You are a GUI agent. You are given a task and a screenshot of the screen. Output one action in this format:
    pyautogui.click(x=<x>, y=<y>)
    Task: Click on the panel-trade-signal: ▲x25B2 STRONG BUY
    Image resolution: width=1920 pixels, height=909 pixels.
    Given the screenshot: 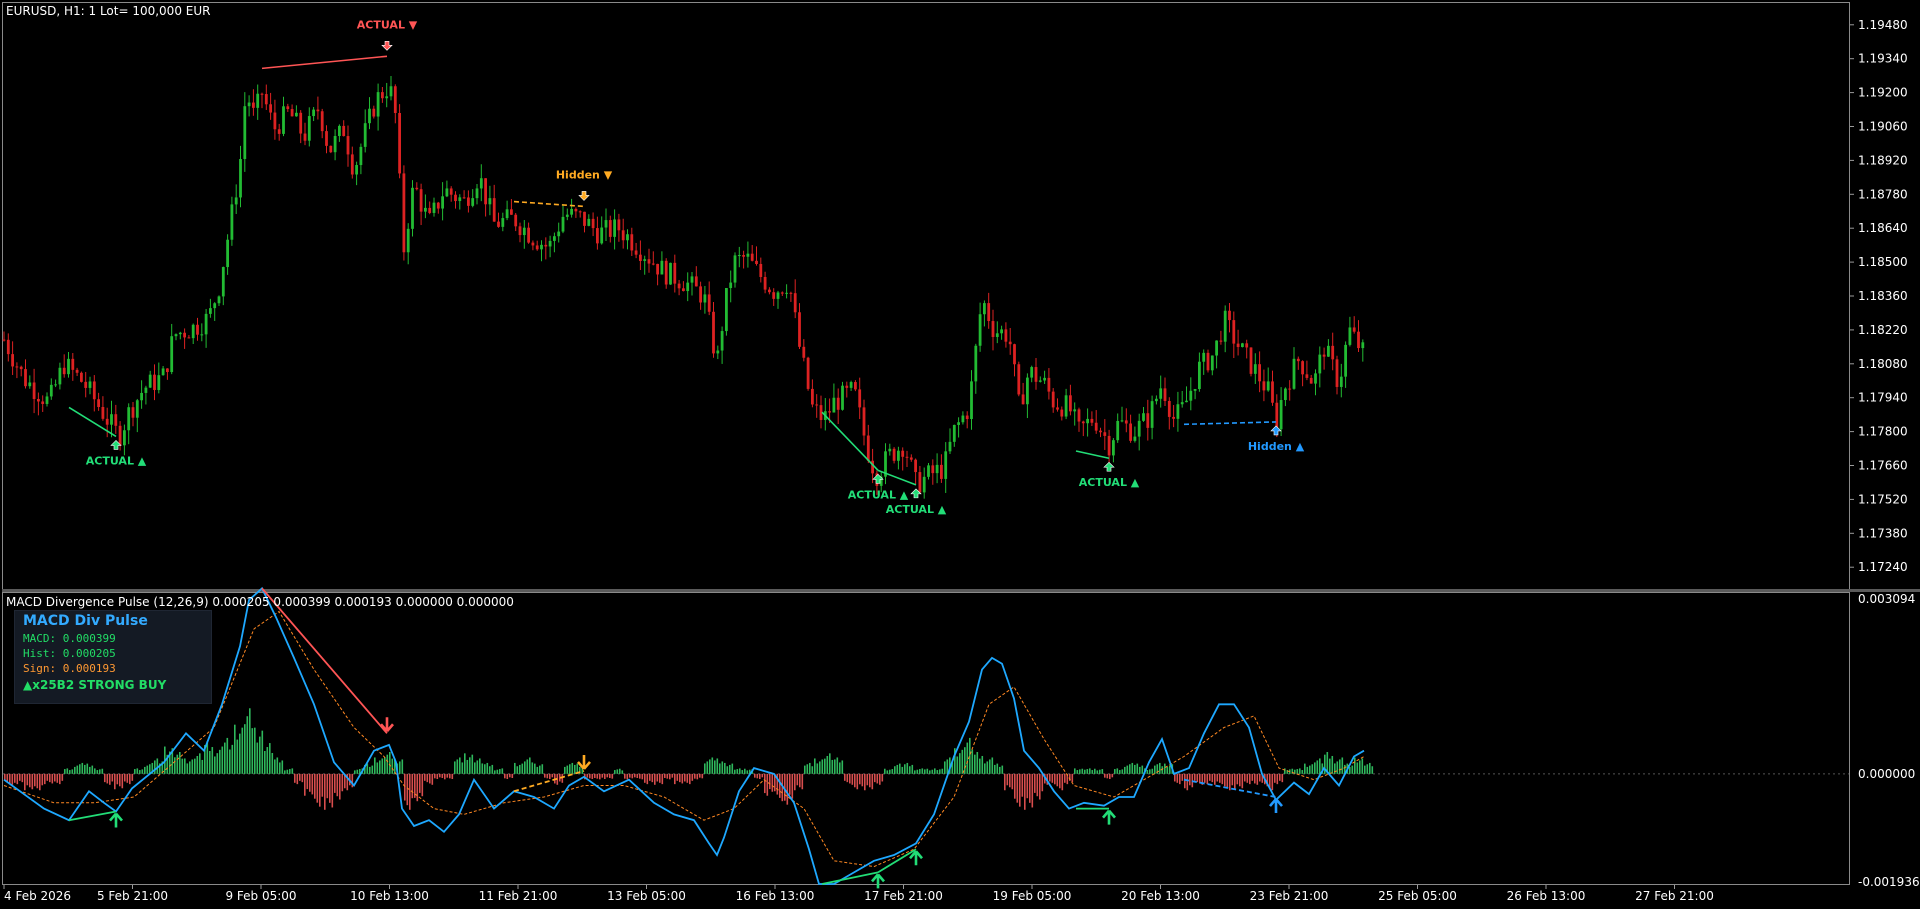 What is the action you would take?
    pyautogui.click(x=95, y=685)
    